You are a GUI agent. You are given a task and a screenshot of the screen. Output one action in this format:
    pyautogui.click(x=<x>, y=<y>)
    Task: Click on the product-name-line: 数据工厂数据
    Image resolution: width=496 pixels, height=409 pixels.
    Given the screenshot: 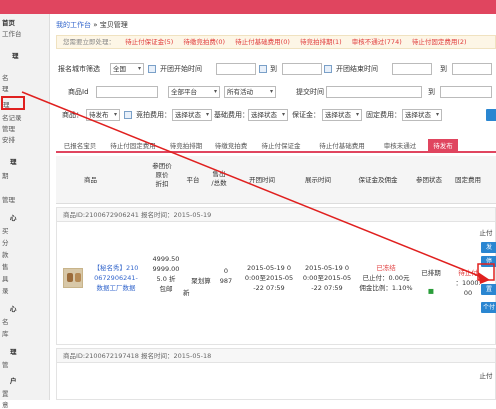 What is the action you would take?
    pyautogui.click(x=116, y=288)
    